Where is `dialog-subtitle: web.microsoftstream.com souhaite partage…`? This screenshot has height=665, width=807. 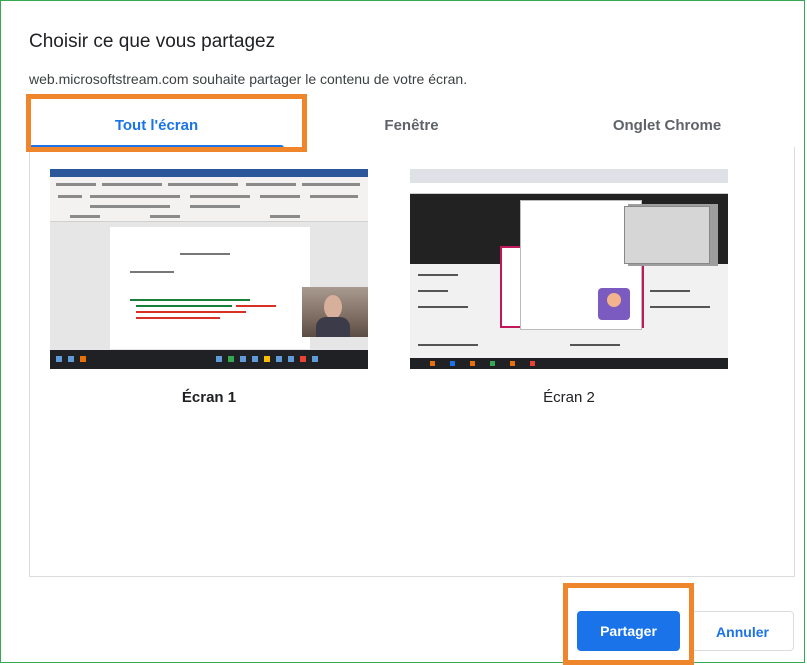
dialog-subtitle: web.microsoftstream.com souhaite partage… is located at coordinates (248, 79).